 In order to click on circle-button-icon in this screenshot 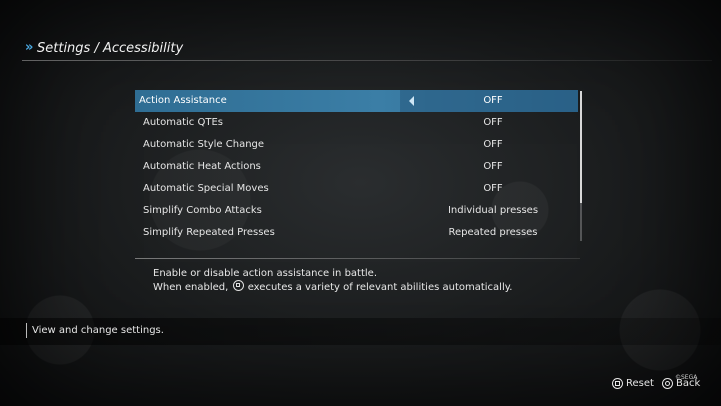, I will do `click(667, 383)`.